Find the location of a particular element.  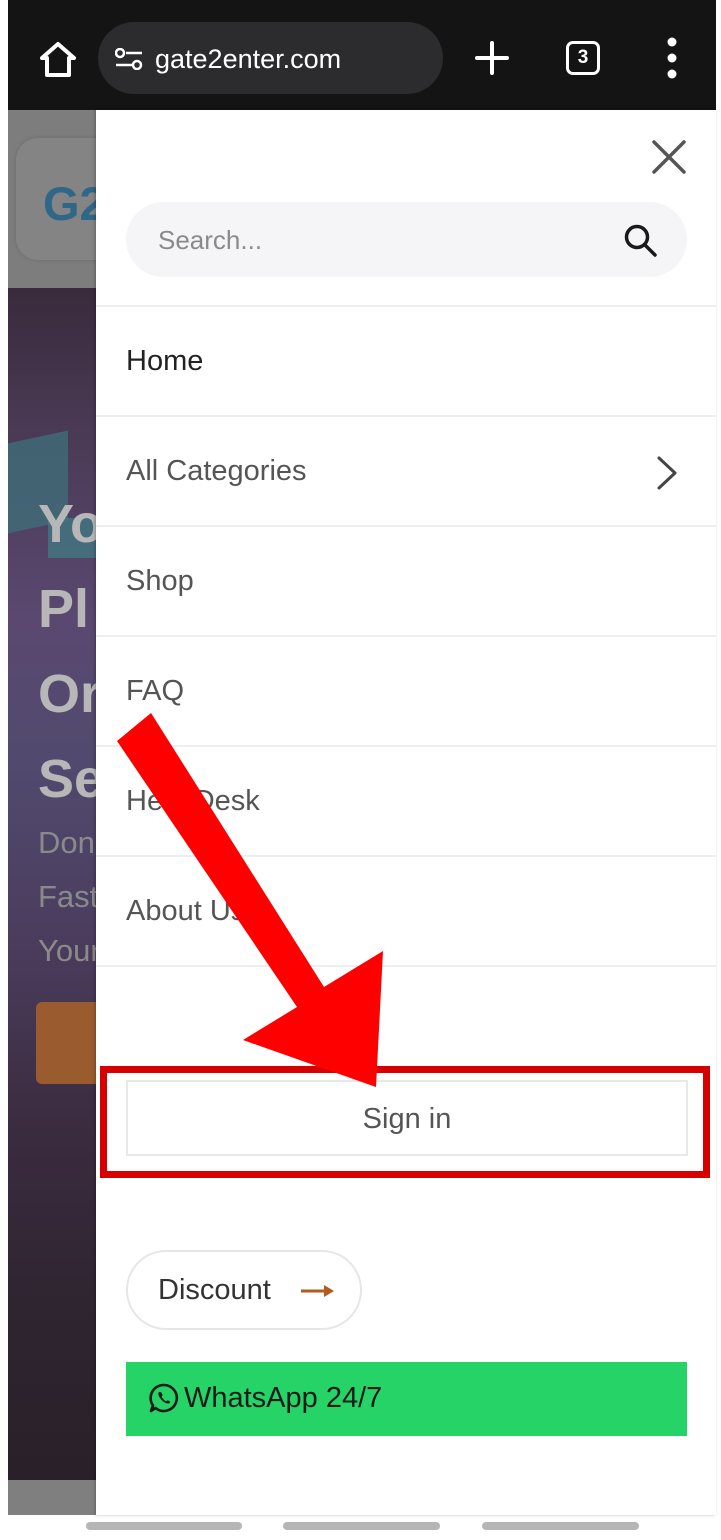

site-settings-icon is located at coordinates (128, 59).